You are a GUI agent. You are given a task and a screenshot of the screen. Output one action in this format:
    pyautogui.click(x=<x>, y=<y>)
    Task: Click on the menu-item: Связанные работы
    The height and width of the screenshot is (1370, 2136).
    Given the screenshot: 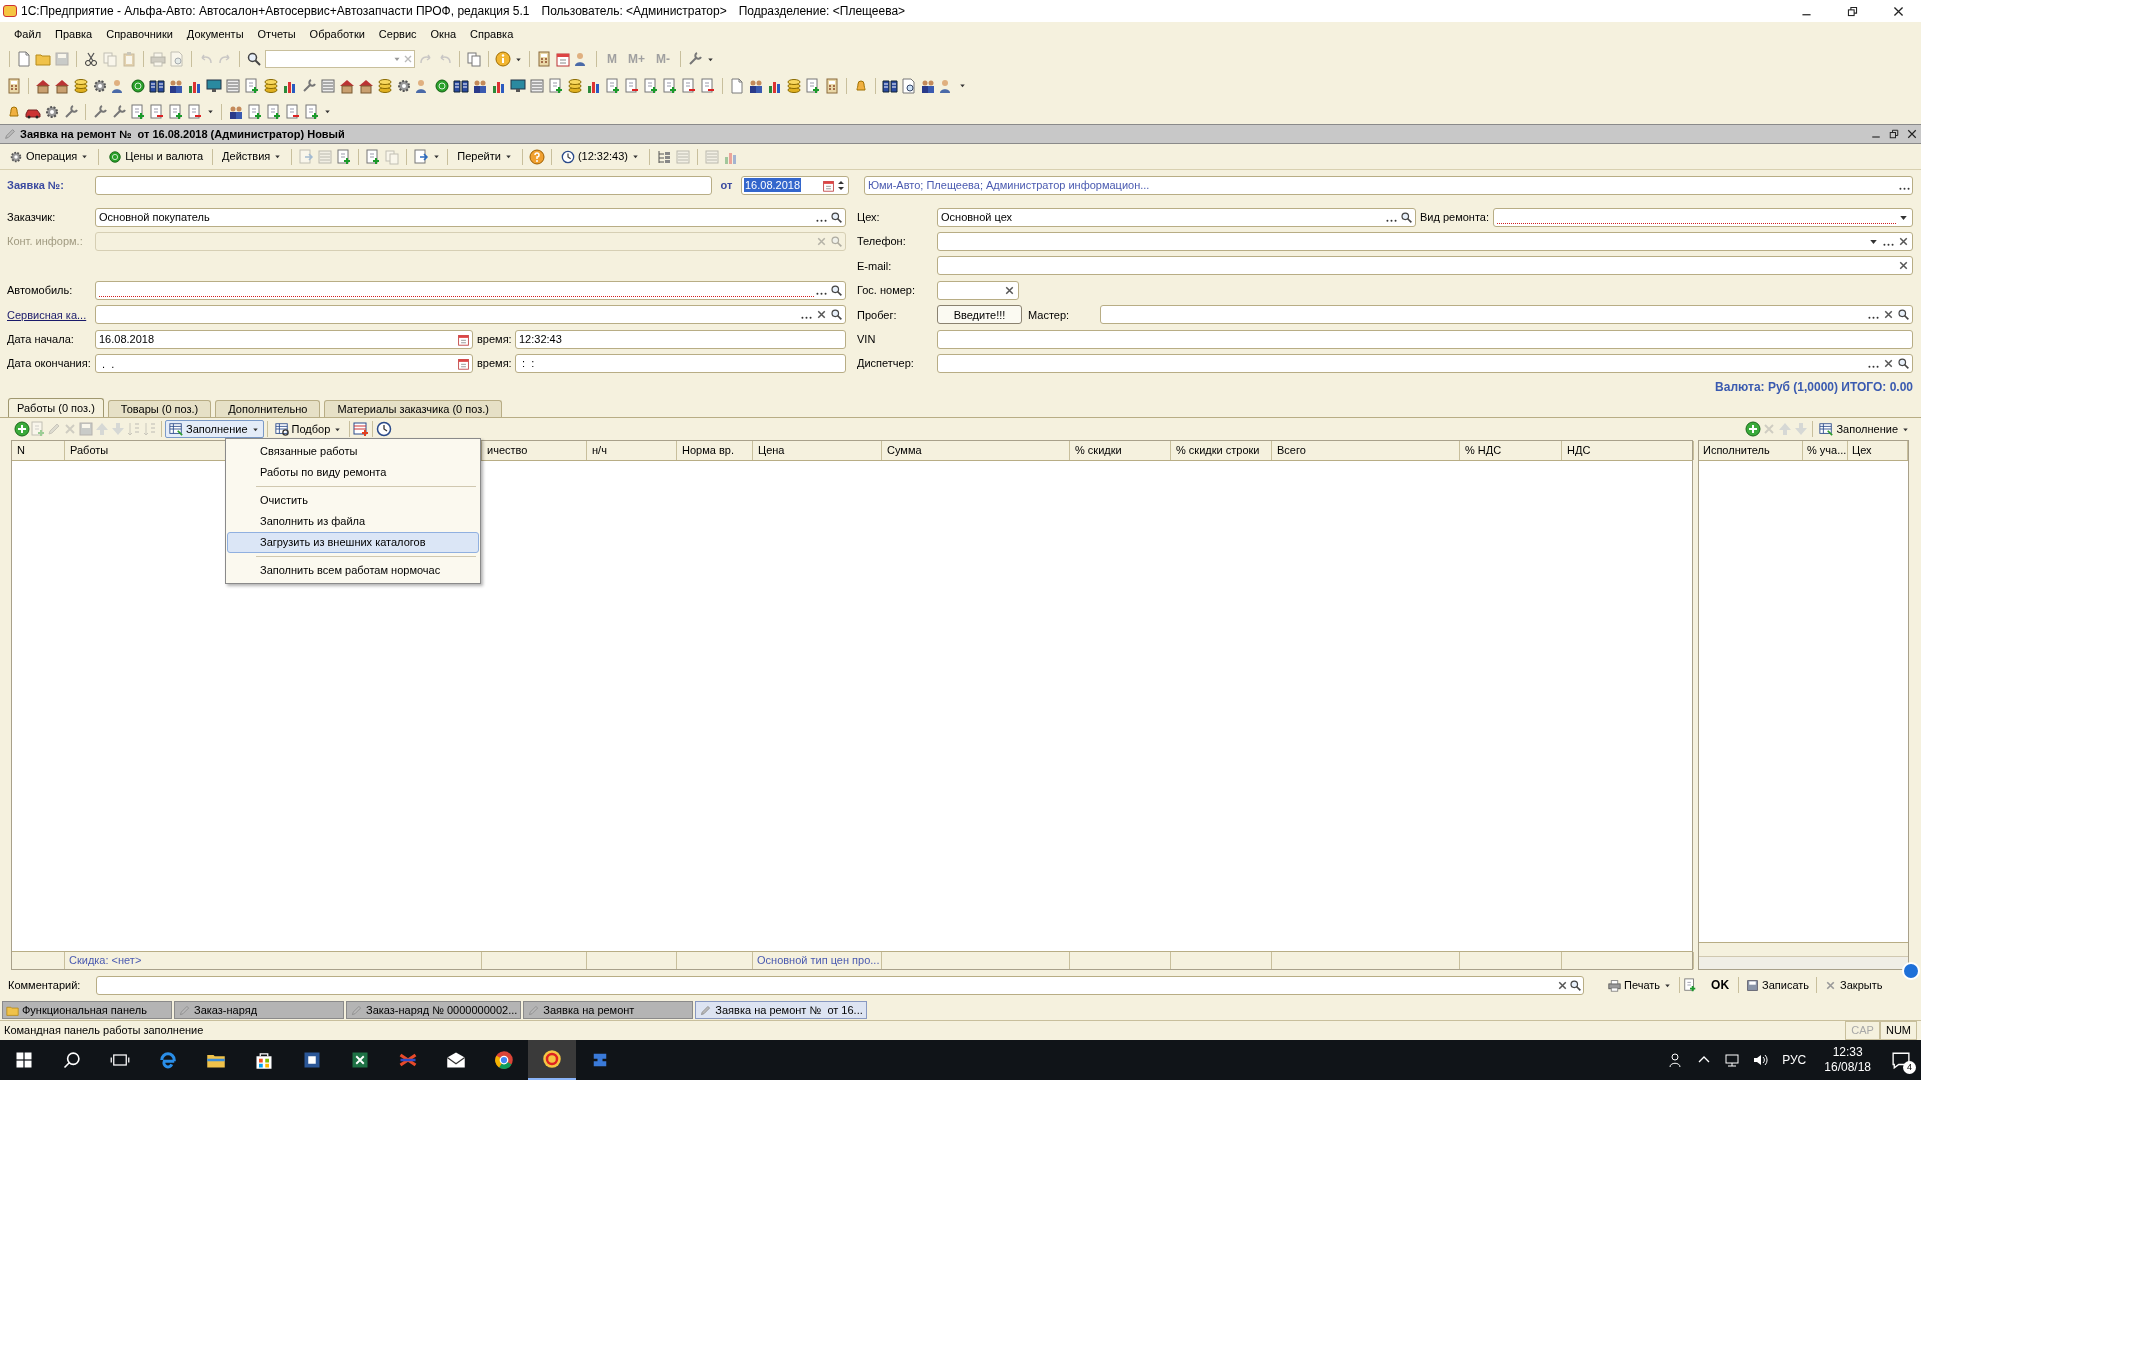 What is the action you would take?
    pyautogui.click(x=353, y=451)
    